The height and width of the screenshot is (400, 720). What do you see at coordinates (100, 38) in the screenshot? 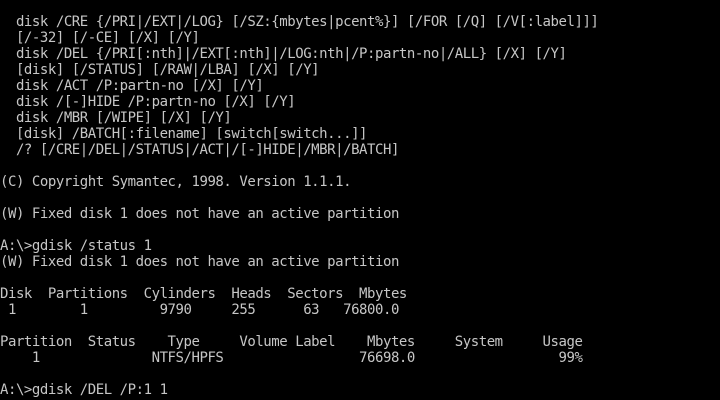
I see `syntax-line-create-options: [/-32] [/-CE] [/X] [/Y]` at bounding box center [100, 38].